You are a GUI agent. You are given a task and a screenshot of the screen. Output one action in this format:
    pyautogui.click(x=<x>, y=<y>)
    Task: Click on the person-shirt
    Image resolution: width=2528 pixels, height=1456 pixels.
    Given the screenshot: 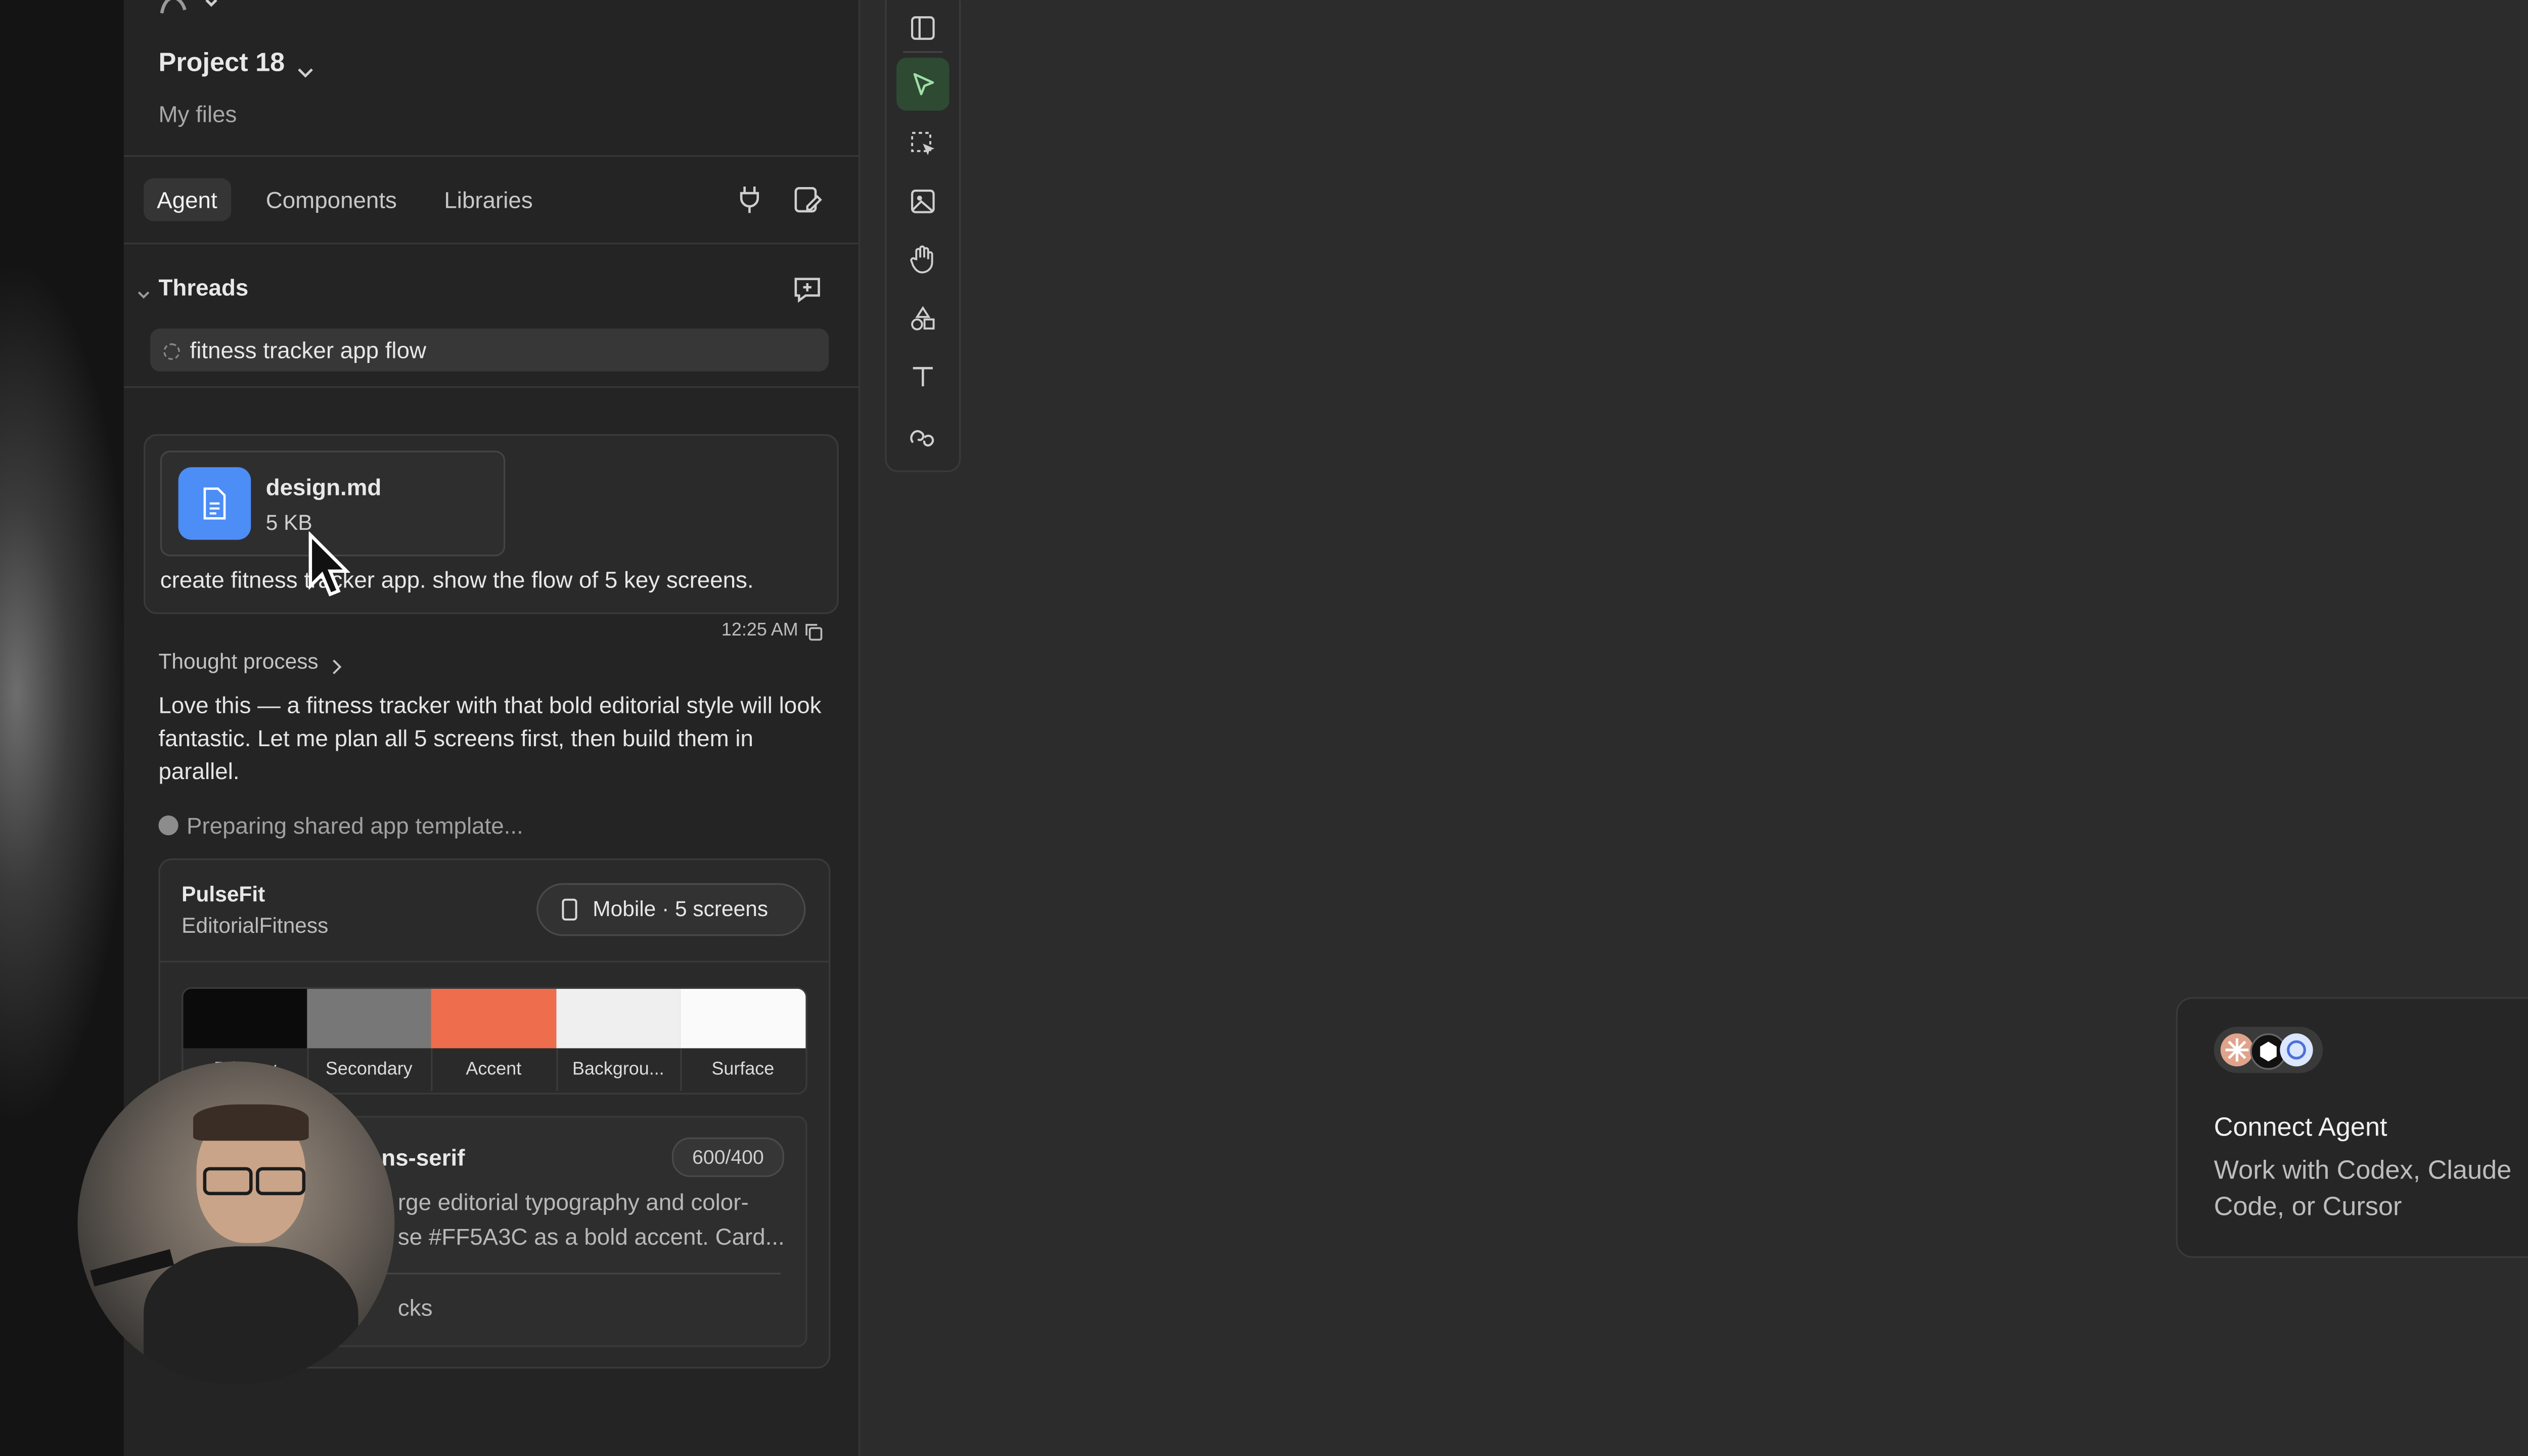 What is the action you would take?
    pyautogui.click(x=251, y=1315)
    